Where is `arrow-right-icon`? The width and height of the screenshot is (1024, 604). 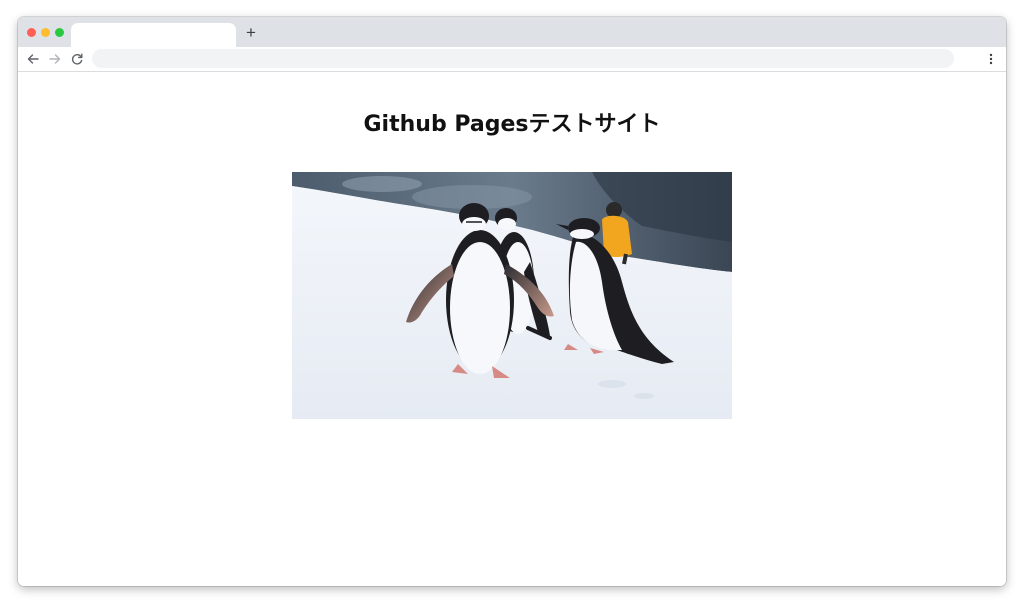
arrow-right-icon is located at coordinates (55, 59).